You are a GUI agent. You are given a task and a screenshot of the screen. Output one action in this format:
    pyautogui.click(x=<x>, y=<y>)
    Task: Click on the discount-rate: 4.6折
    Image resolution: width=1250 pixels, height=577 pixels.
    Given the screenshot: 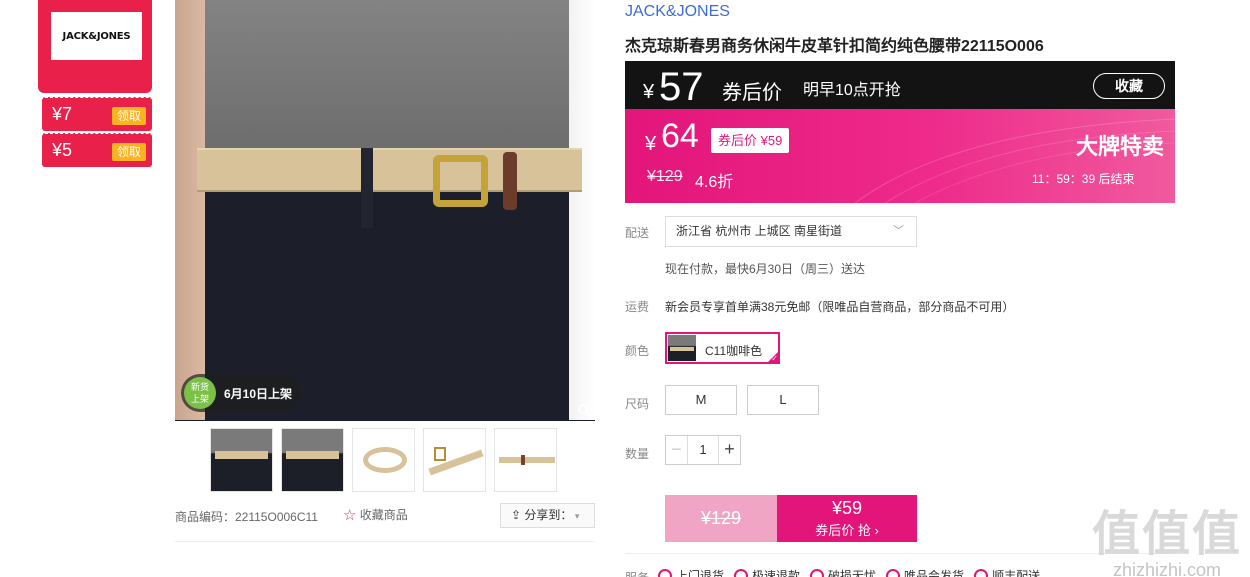 What is the action you would take?
    pyautogui.click(x=714, y=182)
    